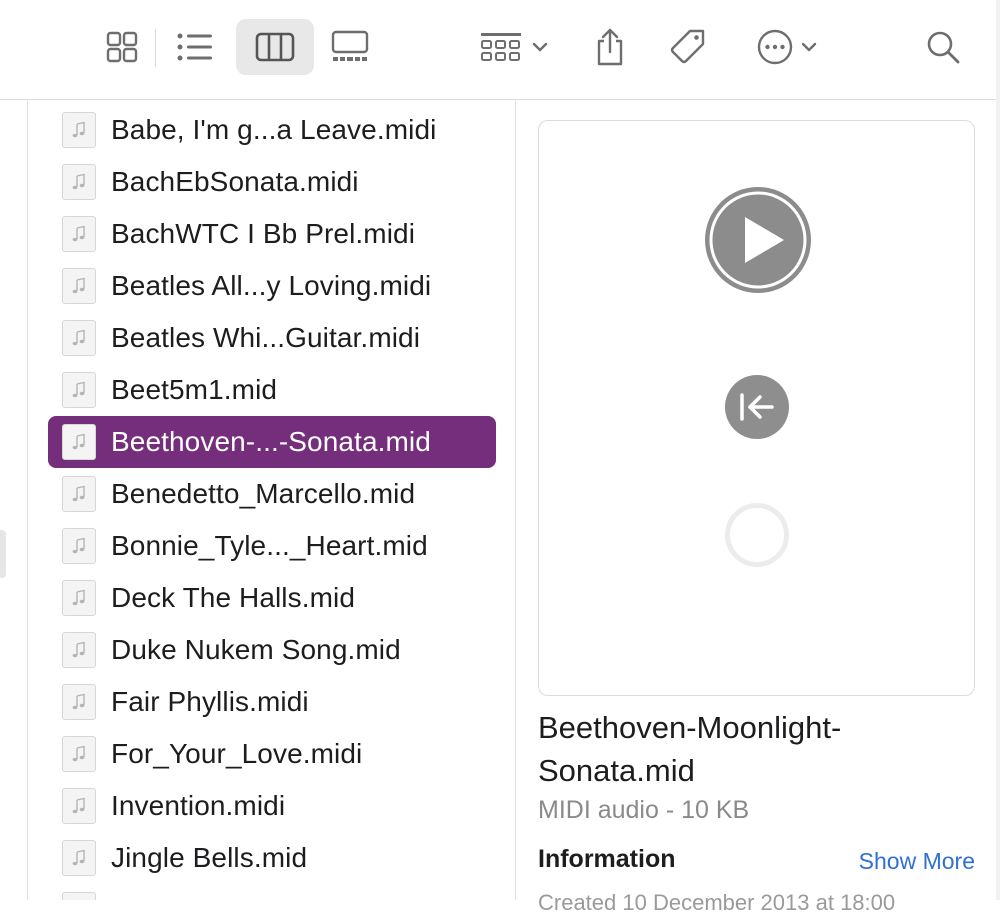  I want to click on gallery-icon, so click(350, 45).